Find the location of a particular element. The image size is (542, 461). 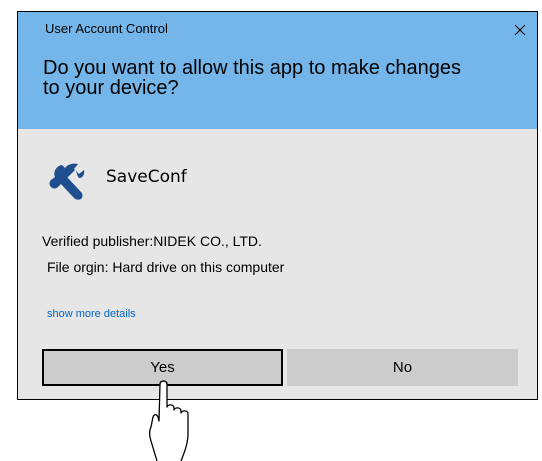

hand-pointer-icon is located at coordinates (168, 420).